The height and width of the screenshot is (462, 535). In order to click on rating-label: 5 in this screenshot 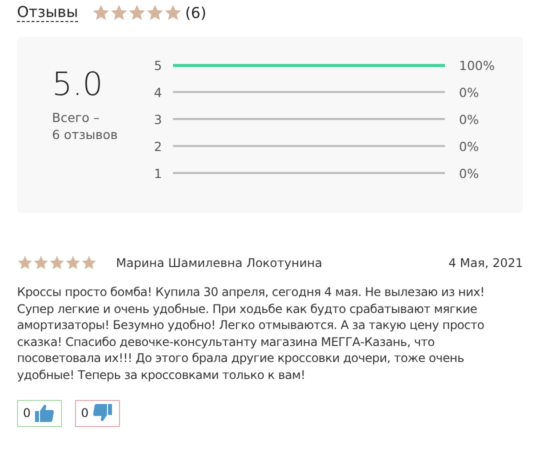, I will do `click(158, 65)`.